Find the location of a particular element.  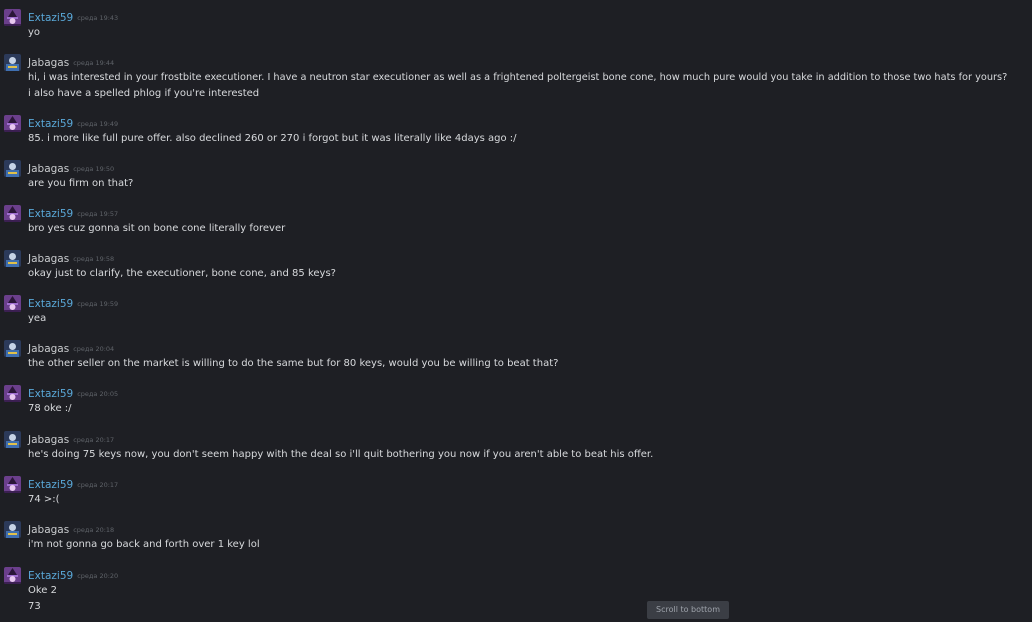

message-header: Extazi59 среда 20:20 is located at coordinates (73, 575).